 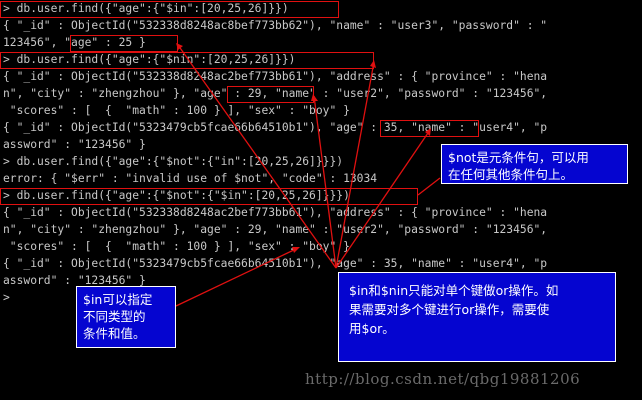 What do you see at coordinates (534, 164) in the screenshot?
I see `note-not-meta-operator: $not是元条件句，可以用 在任何其他条件句上。` at bounding box center [534, 164].